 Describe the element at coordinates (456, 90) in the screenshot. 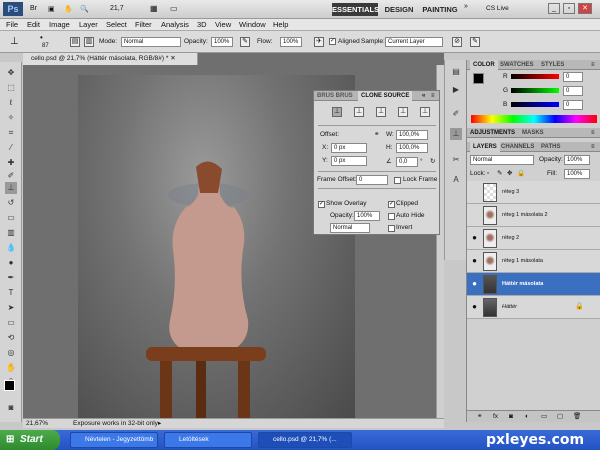

I see `actions-panel-icon: ▶` at that location.